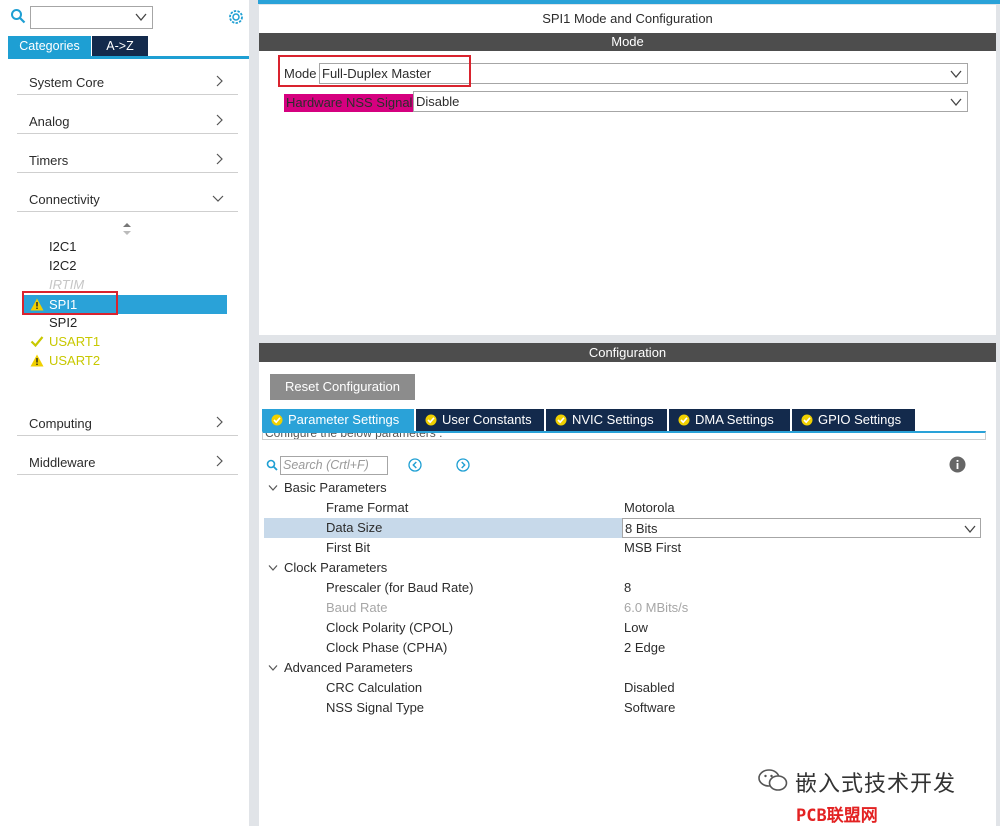 This screenshot has height=826, width=1000. I want to click on category-label: Connectivity, so click(64, 199).